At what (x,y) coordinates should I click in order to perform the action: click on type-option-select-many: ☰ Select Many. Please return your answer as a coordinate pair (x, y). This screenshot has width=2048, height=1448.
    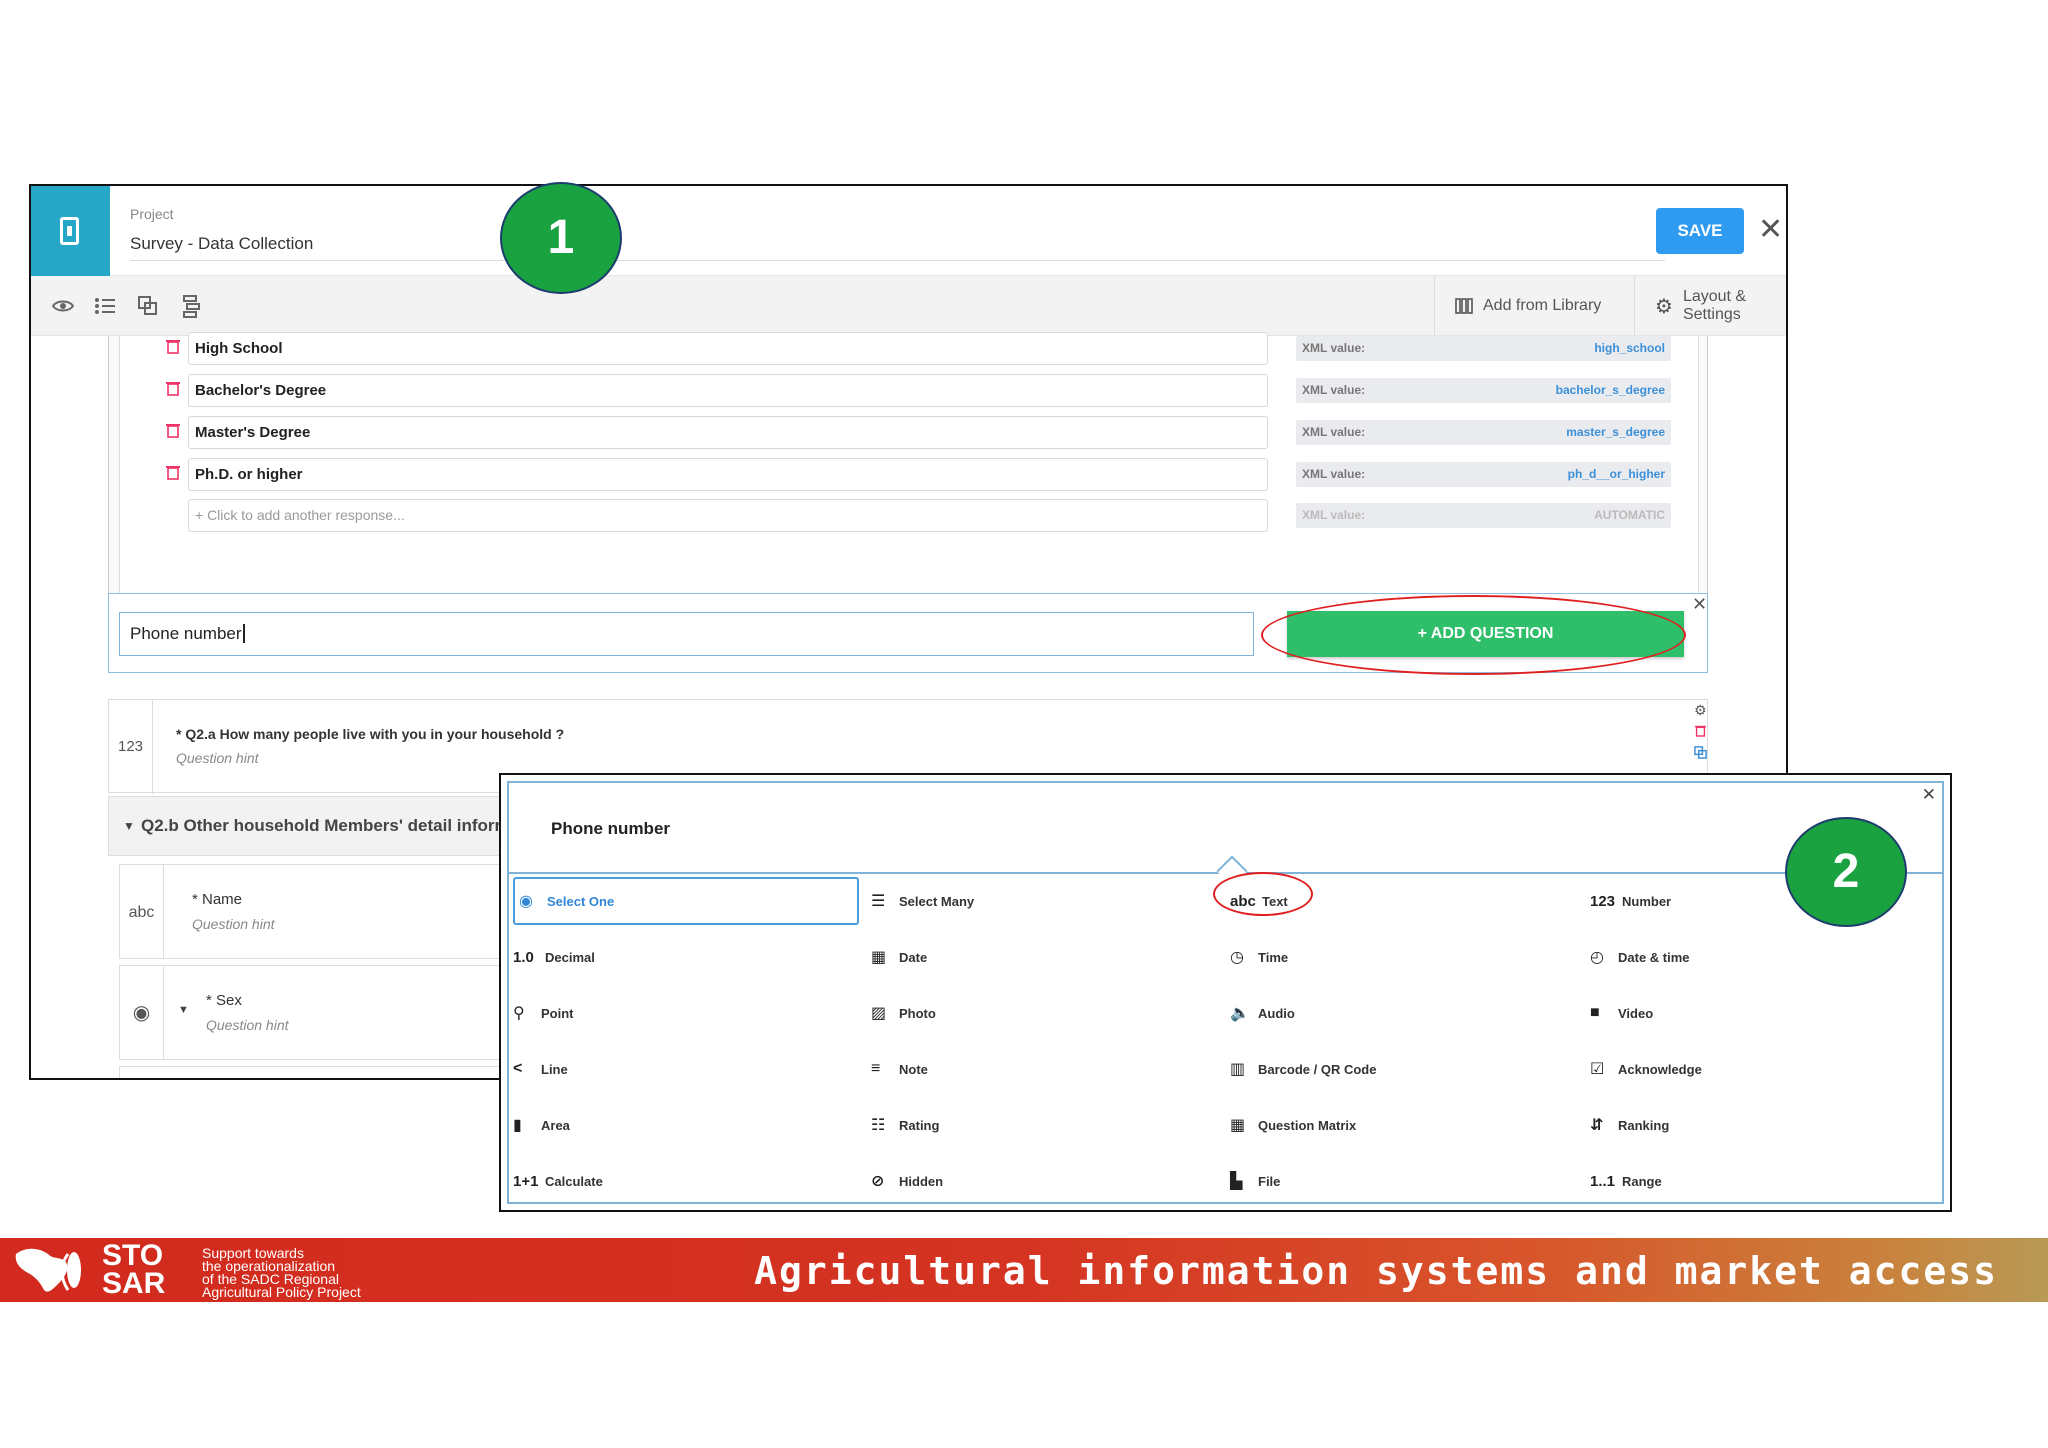
    Looking at the image, I should click on (1041, 901).